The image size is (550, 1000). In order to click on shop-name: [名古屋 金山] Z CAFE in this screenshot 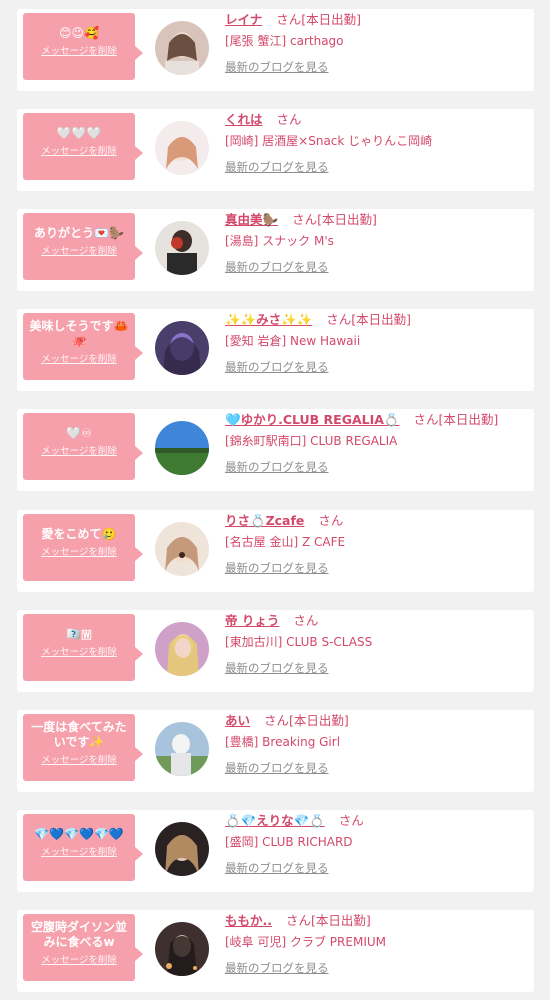, I will do `click(285, 542)`.